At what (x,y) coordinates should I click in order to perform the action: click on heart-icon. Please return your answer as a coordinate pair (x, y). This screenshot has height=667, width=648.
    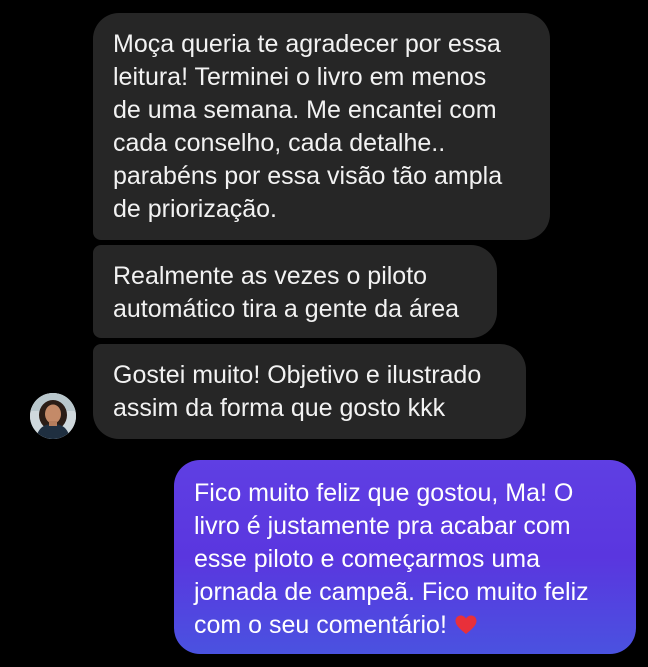
    Looking at the image, I should click on (466, 622).